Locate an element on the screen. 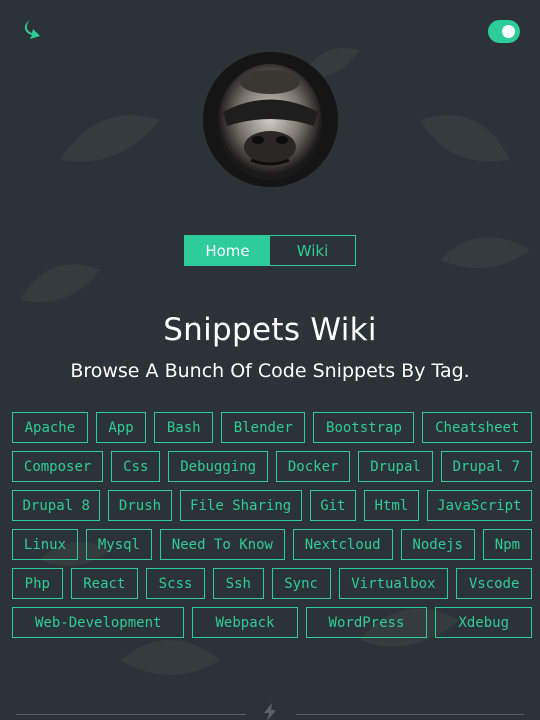  tag-button: Xdebug is located at coordinates (484, 622).